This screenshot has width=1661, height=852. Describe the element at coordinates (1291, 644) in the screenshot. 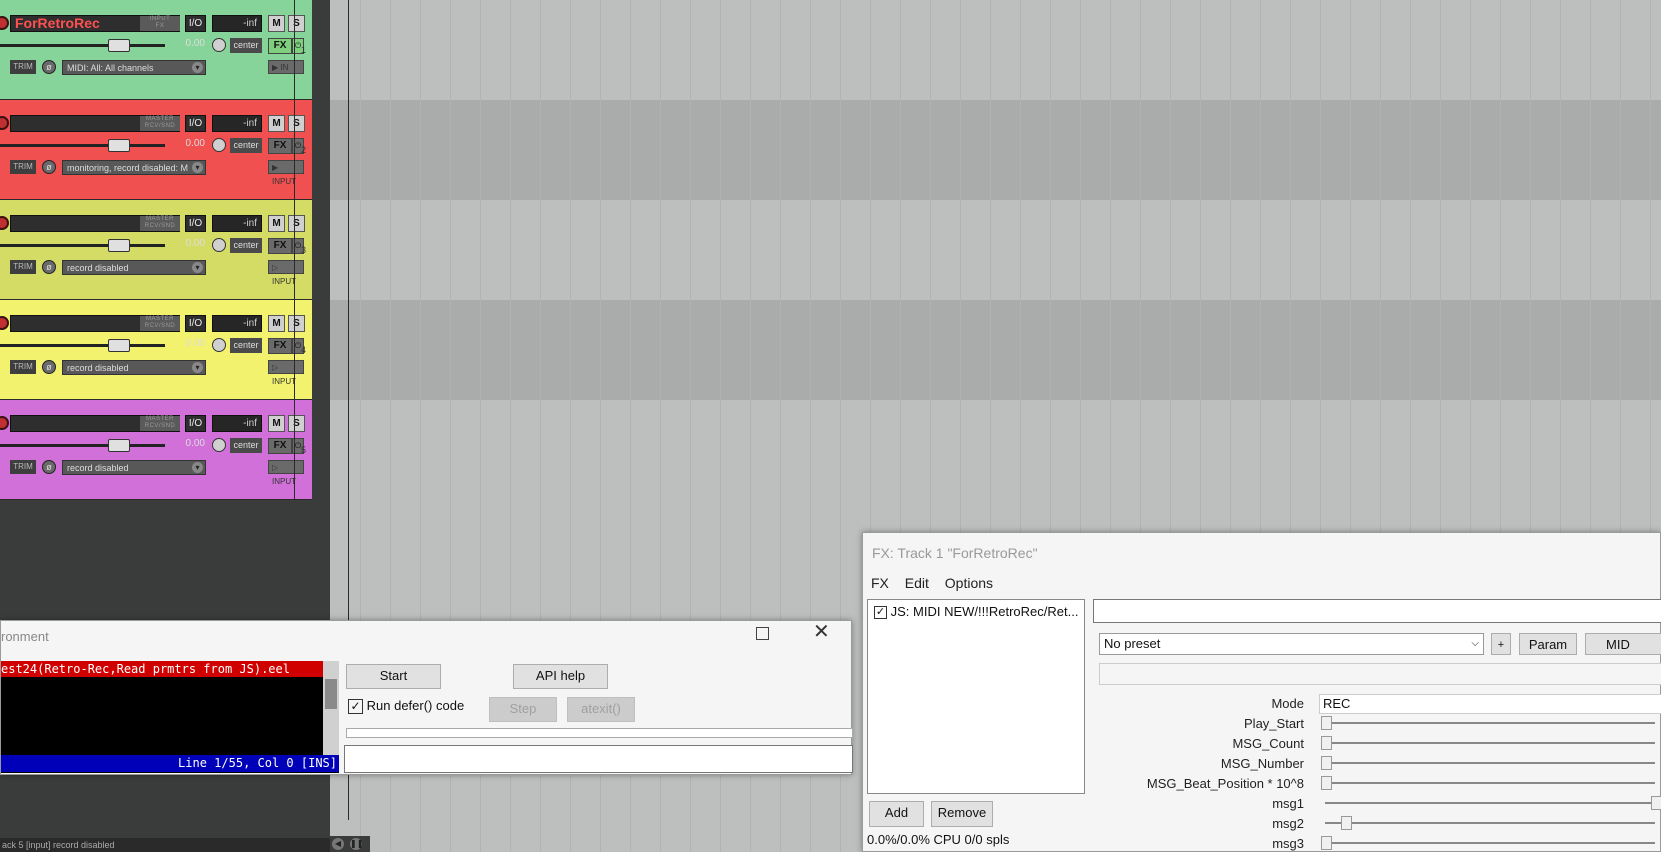

I see `preset-dropdown: No preset ⌵` at that location.